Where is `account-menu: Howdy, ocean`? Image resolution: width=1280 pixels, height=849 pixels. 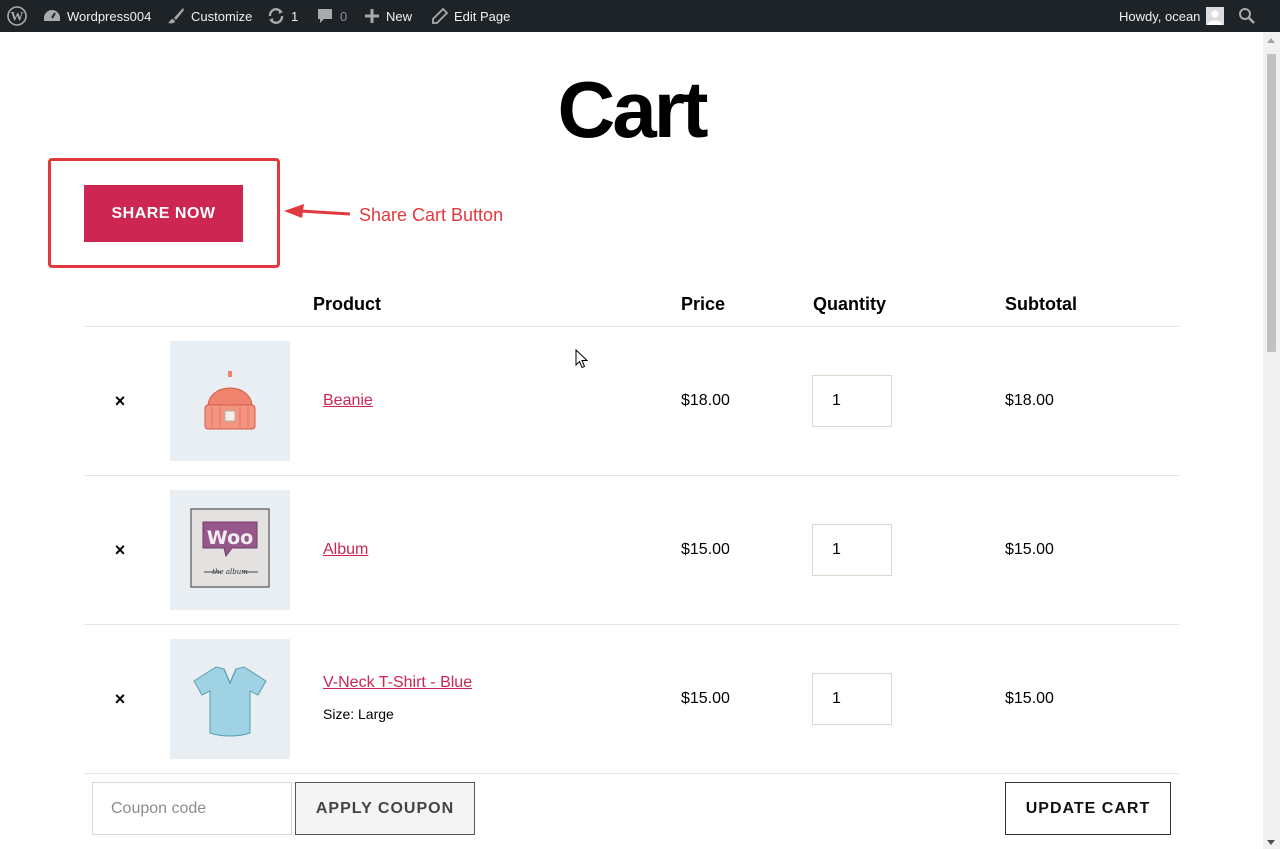 account-menu: Howdy, ocean is located at coordinates (1172, 16).